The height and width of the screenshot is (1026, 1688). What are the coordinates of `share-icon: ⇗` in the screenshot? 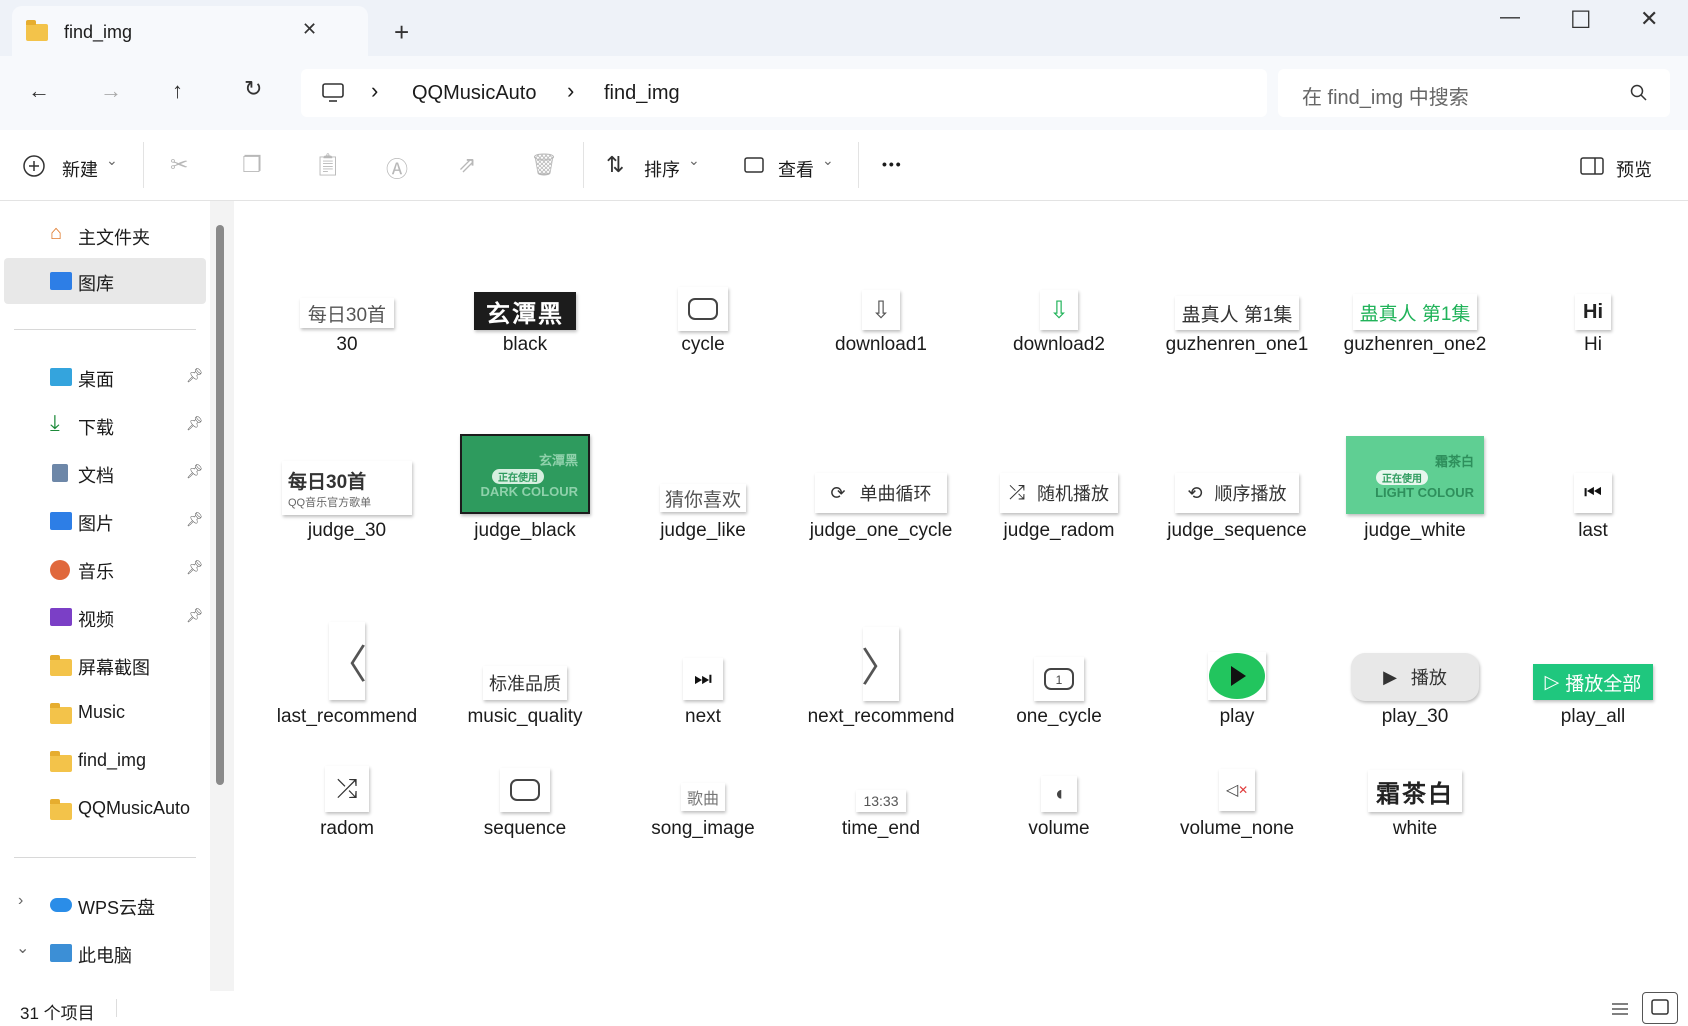 It's located at (467, 165).